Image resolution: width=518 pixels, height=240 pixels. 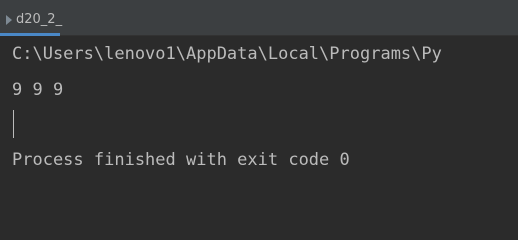 What do you see at coordinates (38, 90) in the screenshot?
I see `console-output-line: 9 9 9` at bounding box center [38, 90].